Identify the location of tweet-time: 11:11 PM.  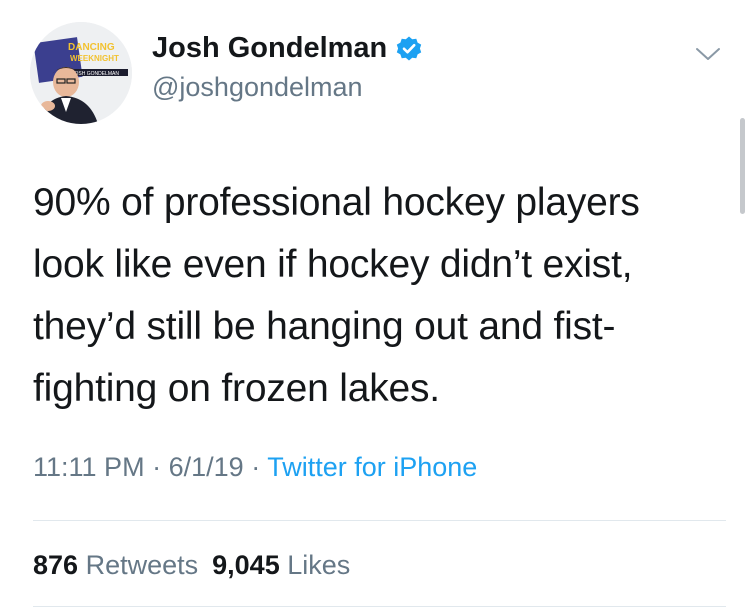
(89, 467).